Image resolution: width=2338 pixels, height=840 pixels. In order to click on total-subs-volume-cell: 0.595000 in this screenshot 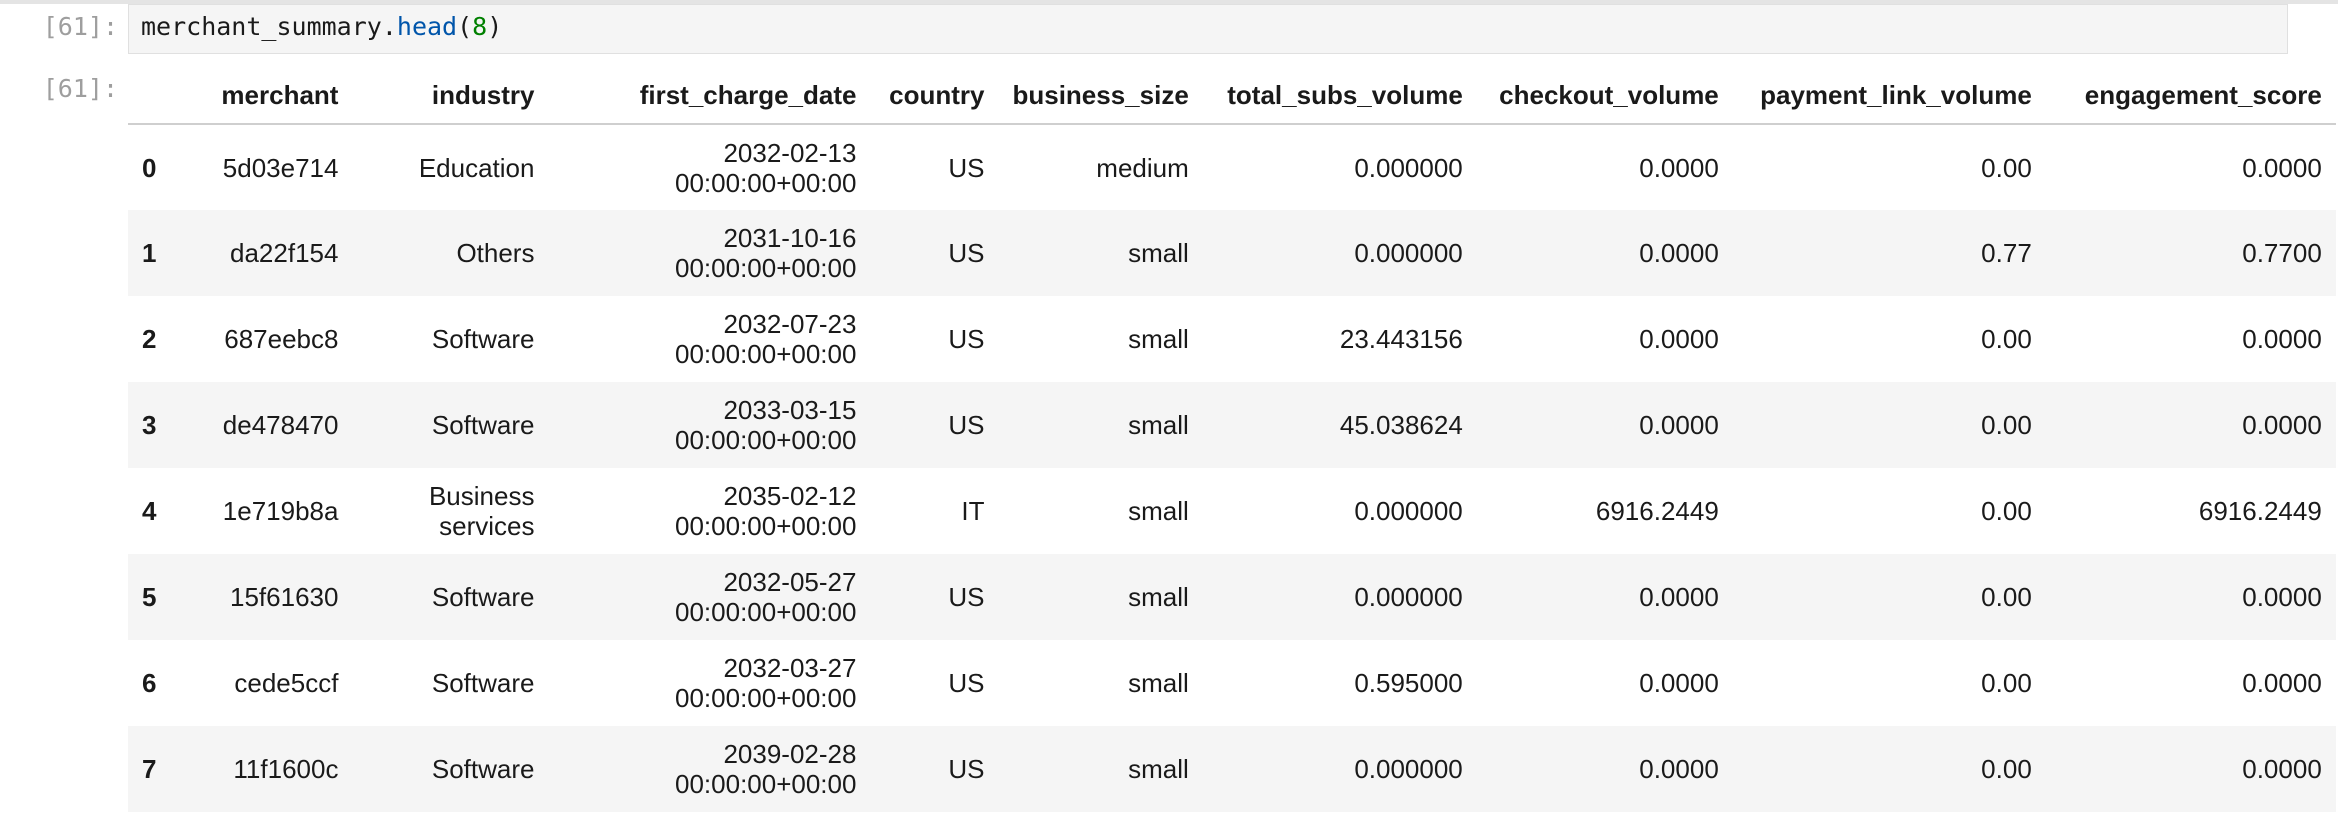, I will do `click(1408, 683)`.